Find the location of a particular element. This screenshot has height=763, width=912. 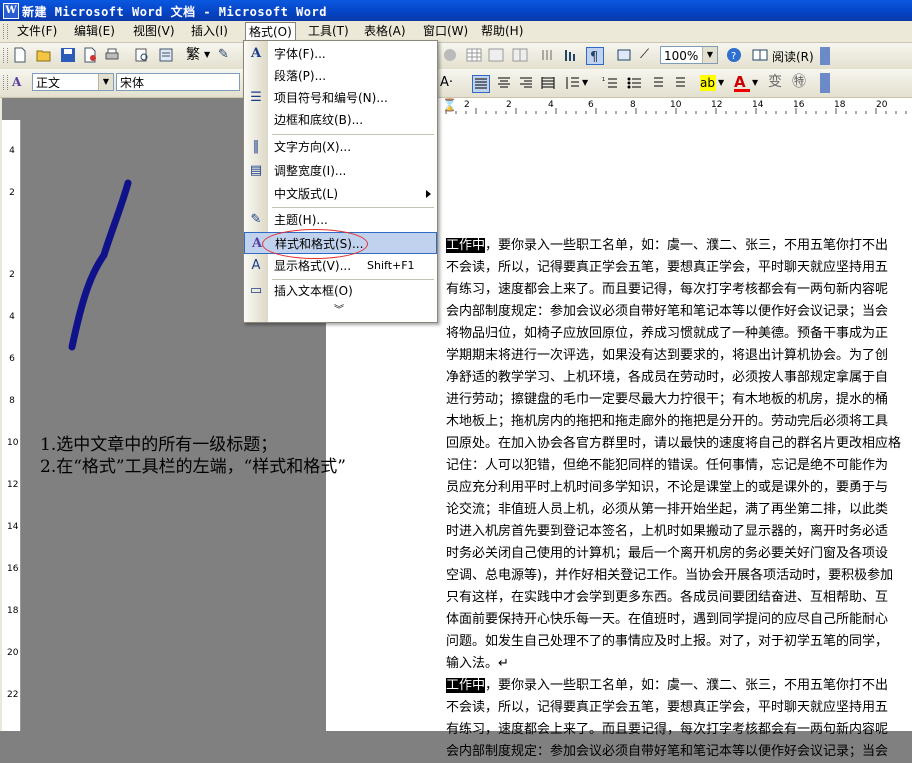

document-line: 时务必关闭自己使用的计算机；最后一个离开机房的务必要关好门窗及各项设 is located at coordinates (679, 554).